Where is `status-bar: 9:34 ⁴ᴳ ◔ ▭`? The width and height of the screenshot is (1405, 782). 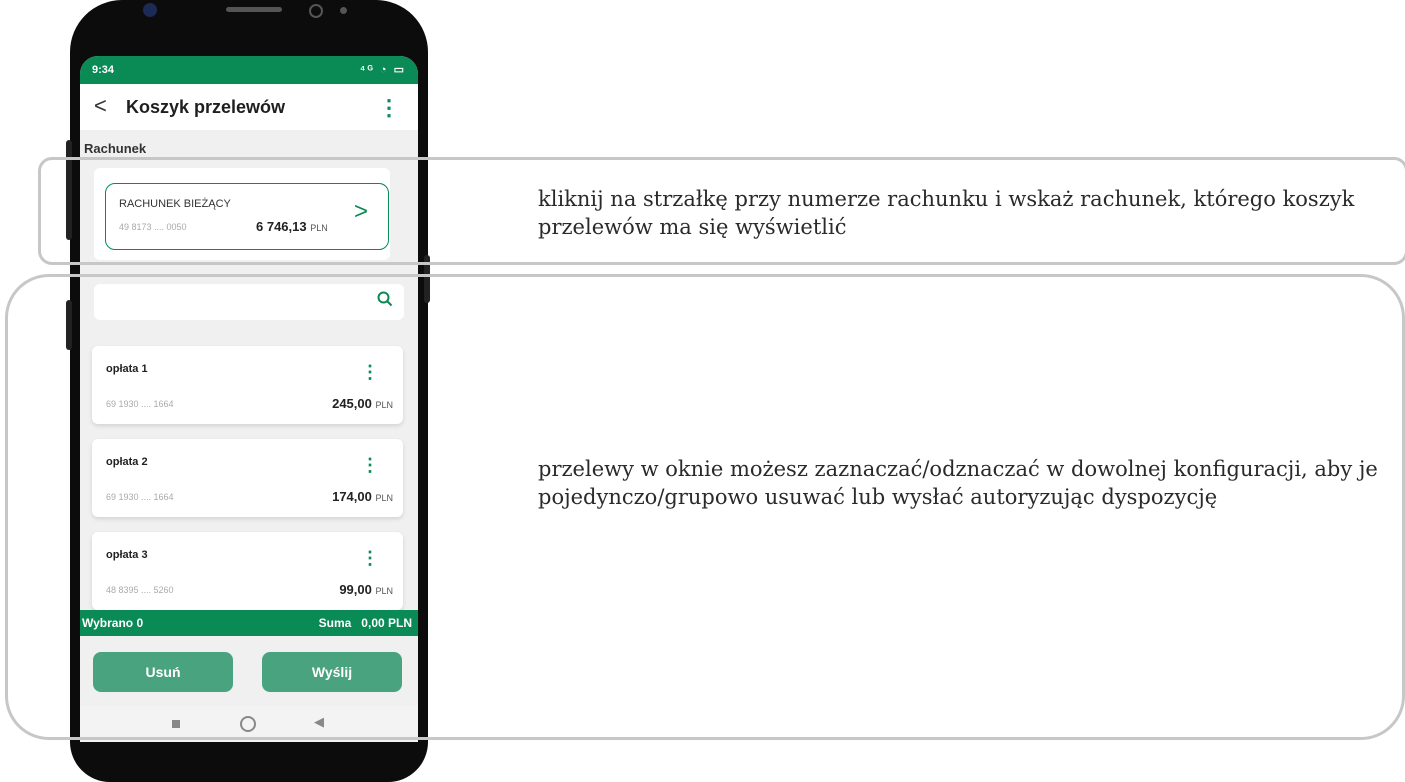 status-bar: 9:34 ⁴ᴳ ◔ ▭ is located at coordinates (249, 70).